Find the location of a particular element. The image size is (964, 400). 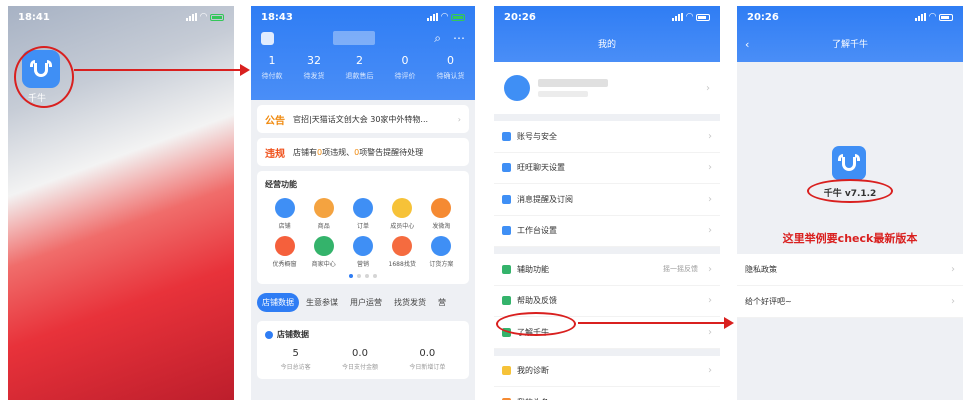

order-stat: 0 待评价 is located at coordinates (405, 67).